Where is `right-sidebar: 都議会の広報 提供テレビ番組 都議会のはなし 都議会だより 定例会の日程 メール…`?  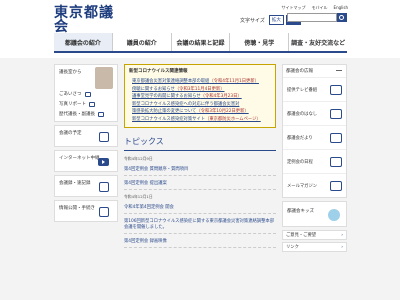
right-sidebar: 都議会の広報 提供テレビ番組 都議会のはなし 都議会だより 定例会の日程 メール… is located at coordinates (314, 159).